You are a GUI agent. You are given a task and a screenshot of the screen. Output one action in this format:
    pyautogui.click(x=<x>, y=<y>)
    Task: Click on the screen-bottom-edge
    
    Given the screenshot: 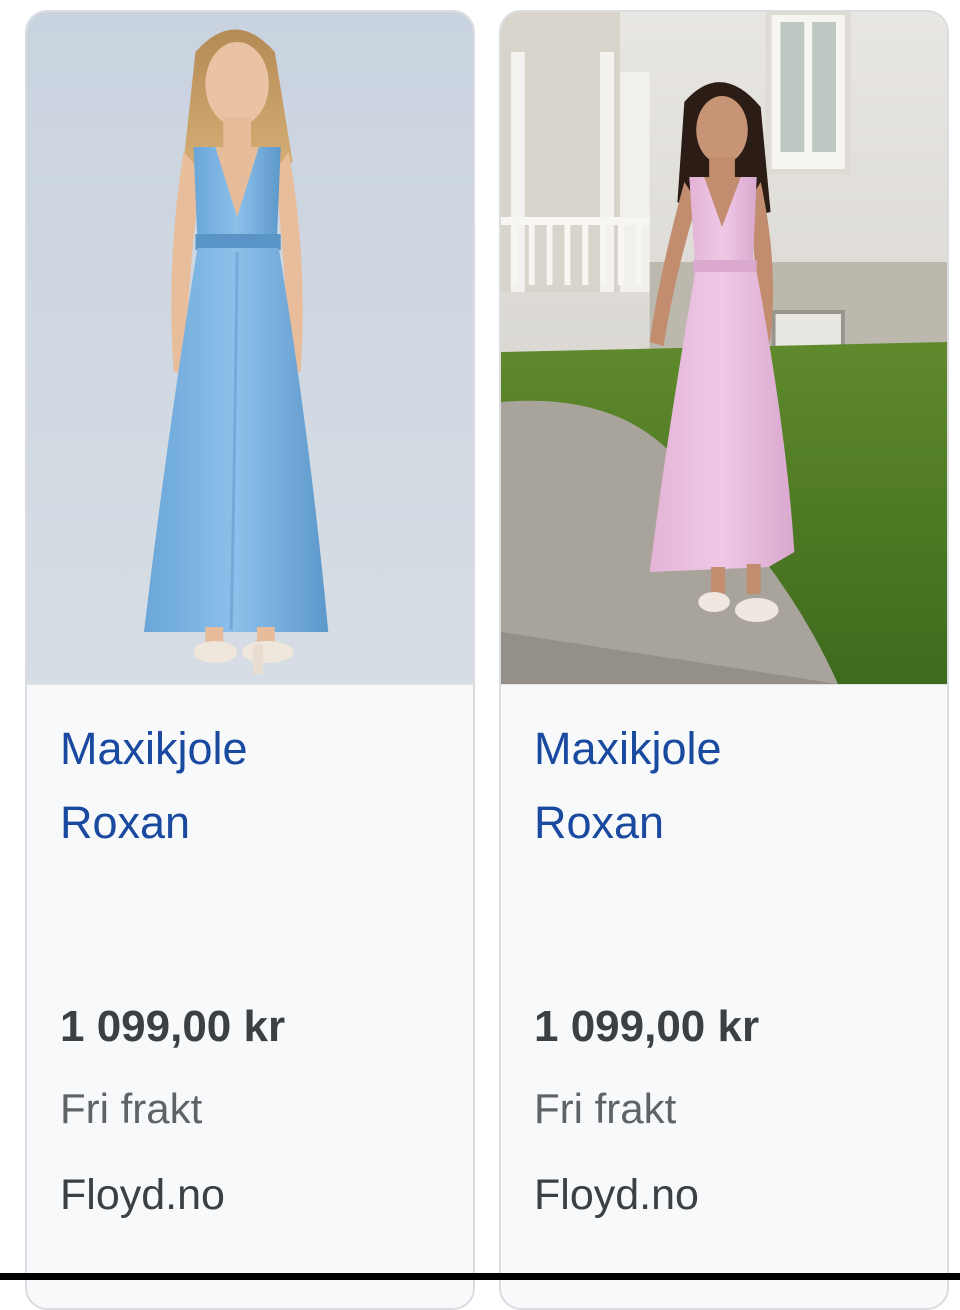 What is the action you would take?
    pyautogui.click(x=480, y=1276)
    